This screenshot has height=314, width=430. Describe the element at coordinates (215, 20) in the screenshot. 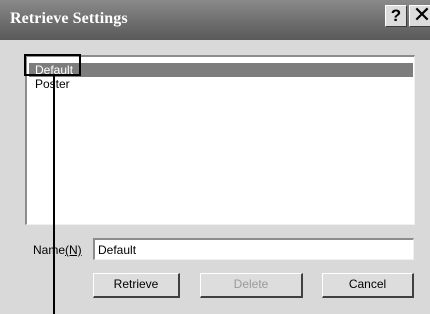

I see `title-bar: Retrieve Settings ? ✕` at that location.